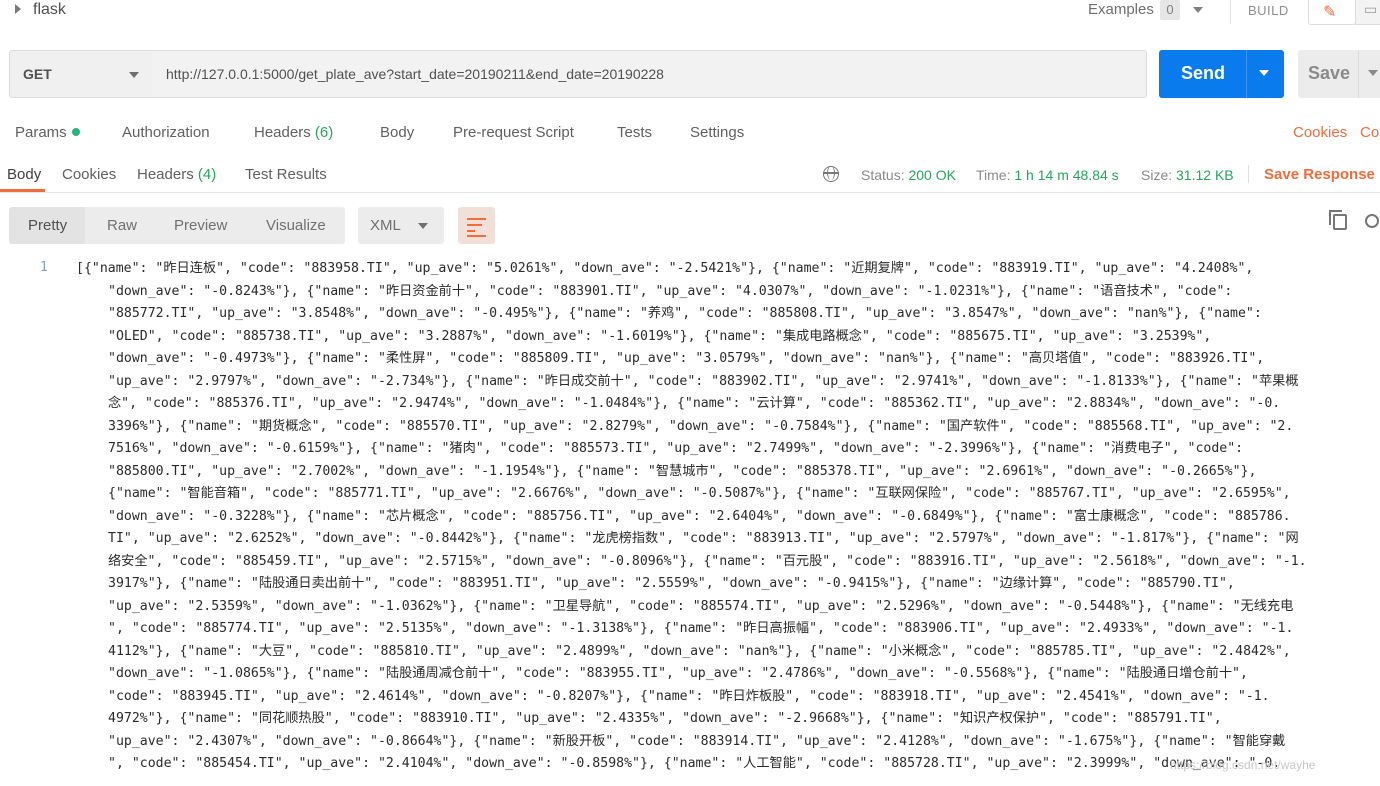  What do you see at coordinates (122, 225) in the screenshot?
I see `view-raw-button: Raw` at bounding box center [122, 225].